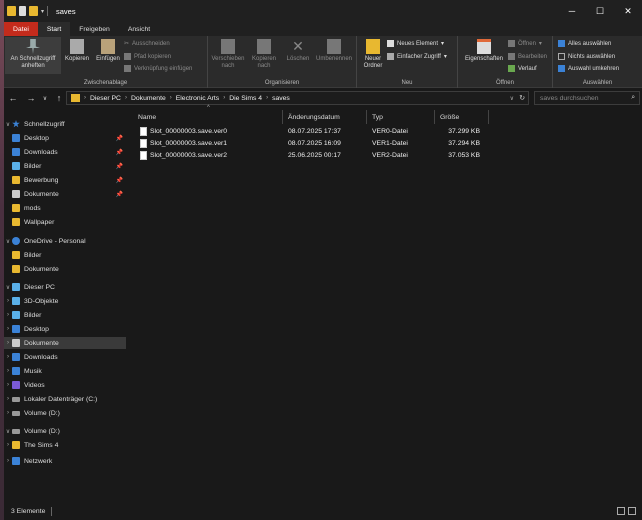  I want to click on new-folder-label: Neuer Ordner, so click(373, 62).